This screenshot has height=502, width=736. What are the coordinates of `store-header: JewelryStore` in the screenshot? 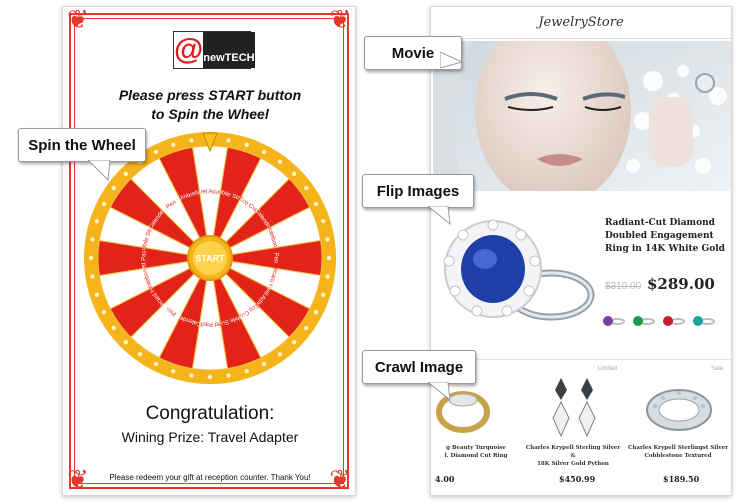 It's located at (581, 23).